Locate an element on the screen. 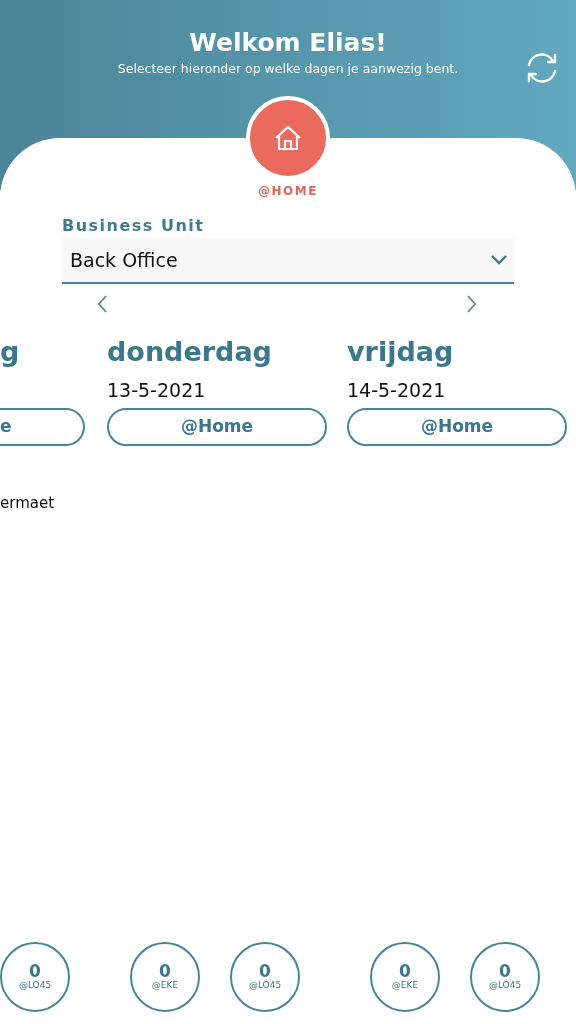 Image resolution: width=576 pixels, height=1024 pixels. location-label: @HOME is located at coordinates (288, 191).